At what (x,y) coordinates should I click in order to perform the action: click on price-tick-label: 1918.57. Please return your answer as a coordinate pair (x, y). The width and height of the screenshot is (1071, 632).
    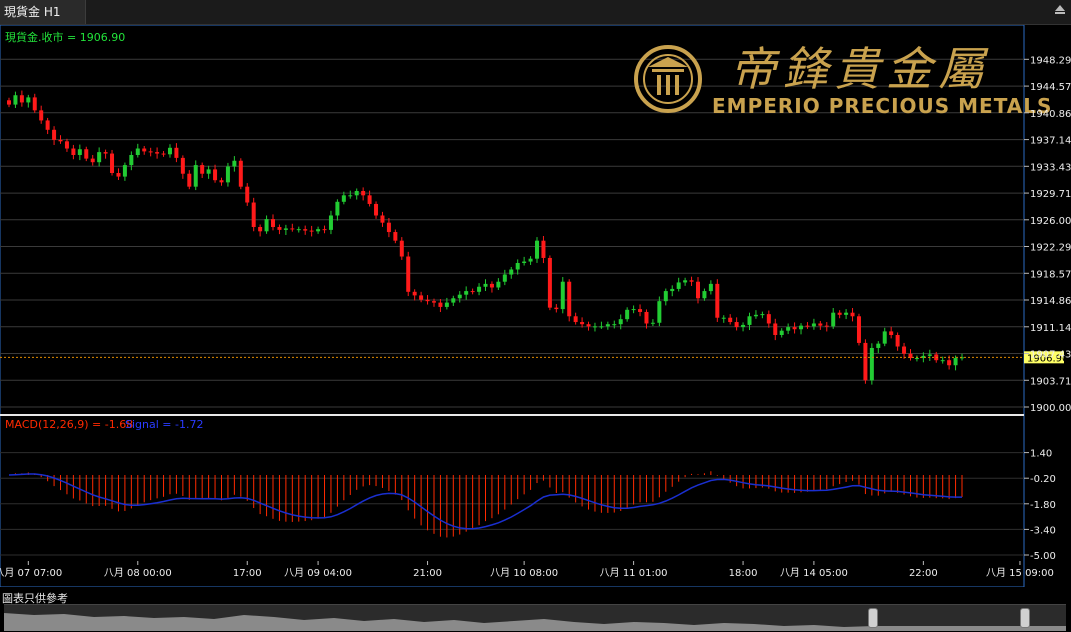
    Looking at the image, I should click on (1050, 274).